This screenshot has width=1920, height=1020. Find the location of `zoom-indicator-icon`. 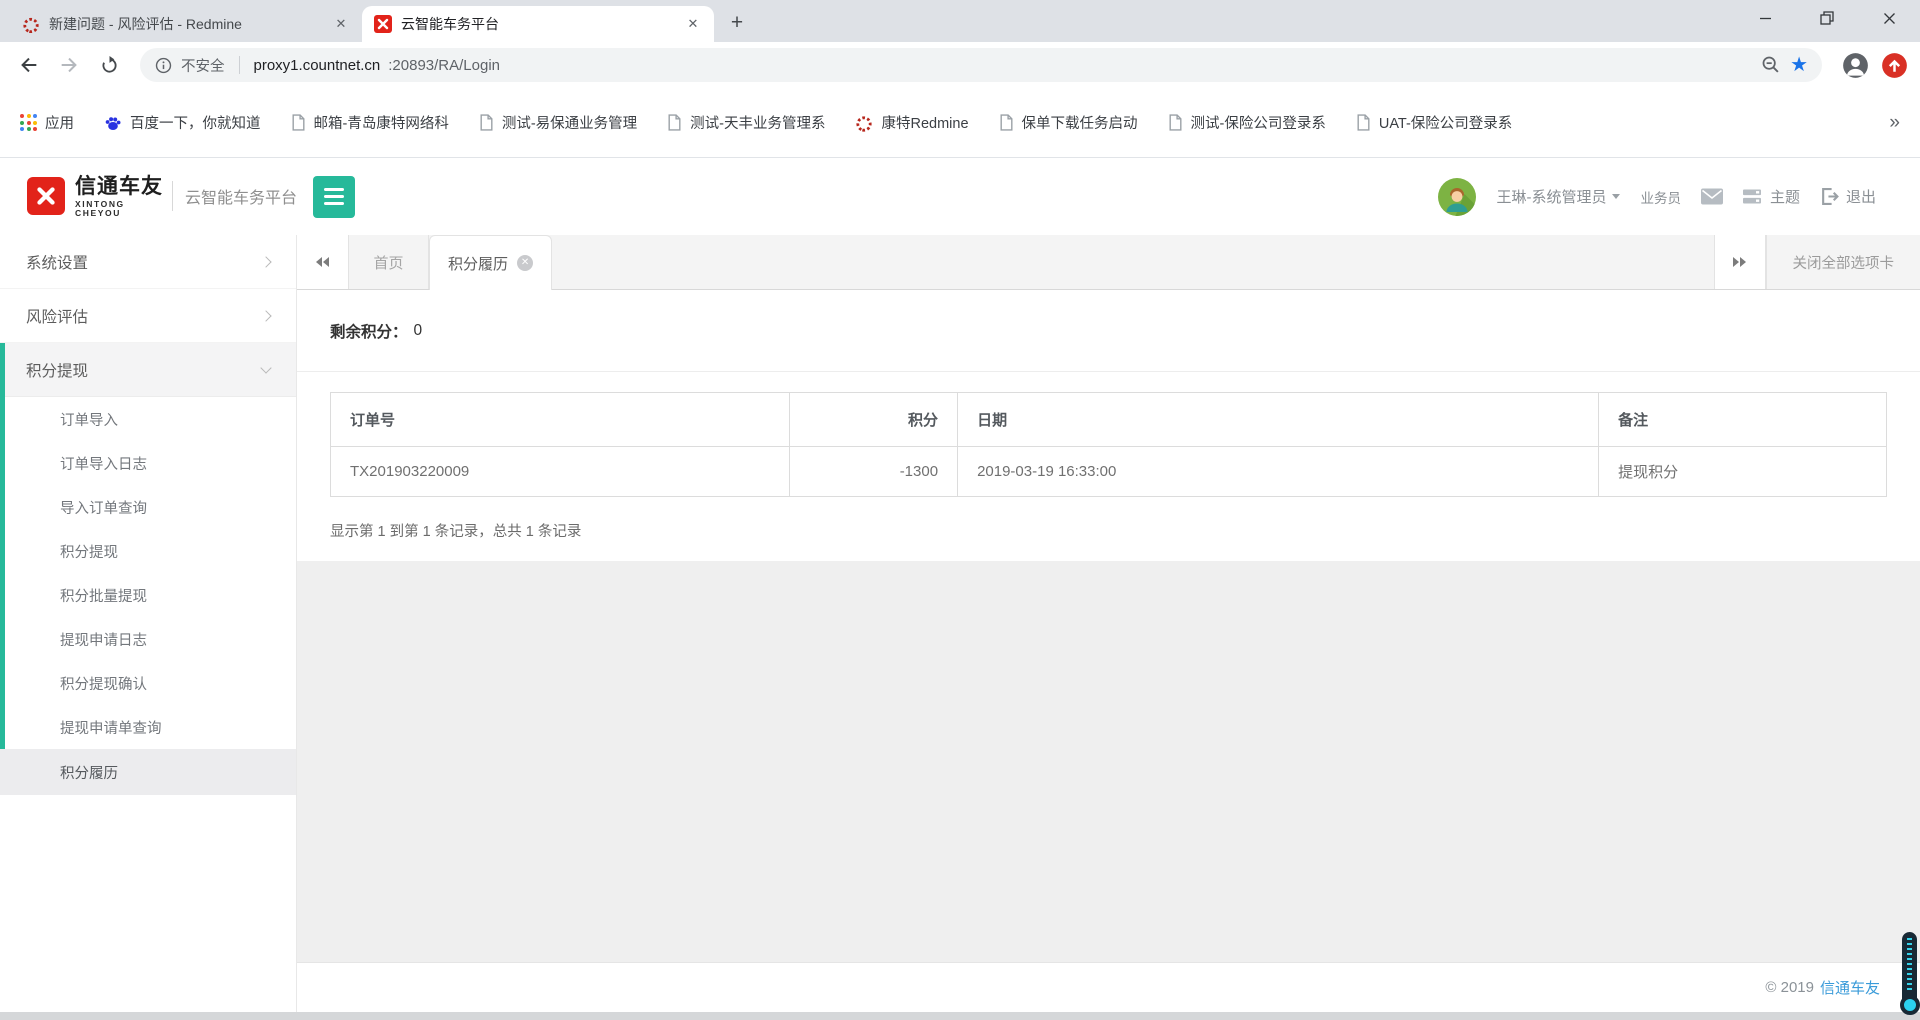

zoom-indicator-icon is located at coordinates (1771, 65).